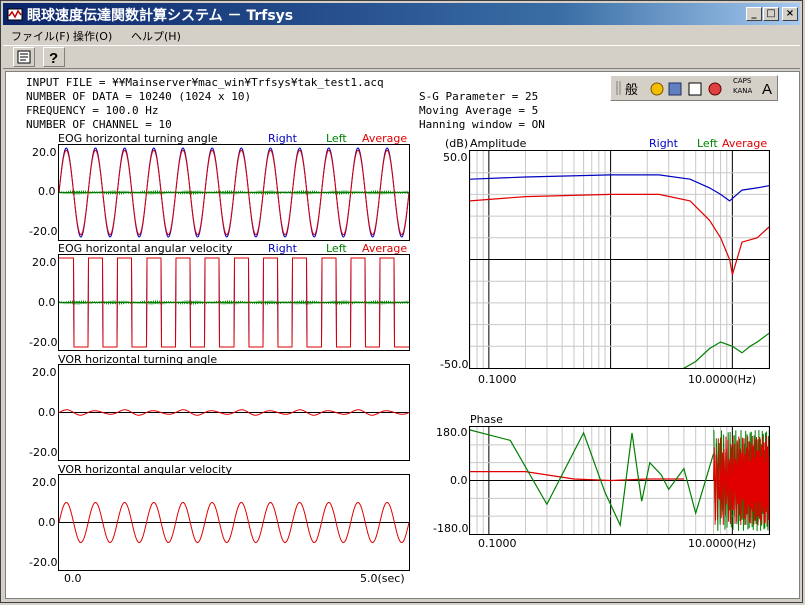  Describe the element at coordinates (707, 143) in the screenshot. I see `amp-legend-left: Left` at that location.